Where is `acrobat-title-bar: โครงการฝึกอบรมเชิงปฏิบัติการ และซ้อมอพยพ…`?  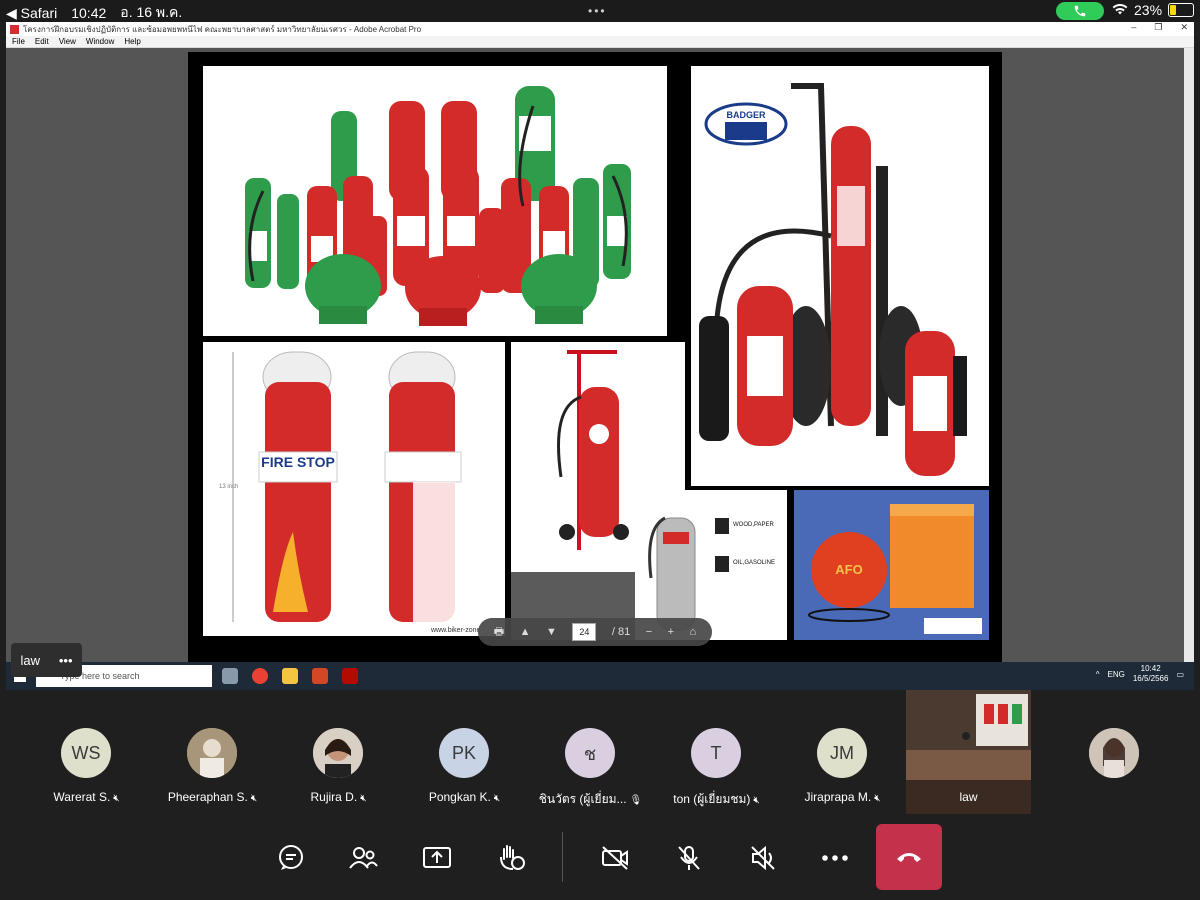 acrobat-title-bar: โครงการฝึกอบรมเชิงปฏิบัติการ และซ้อมอพยพ… is located at coordinates (600, 29).